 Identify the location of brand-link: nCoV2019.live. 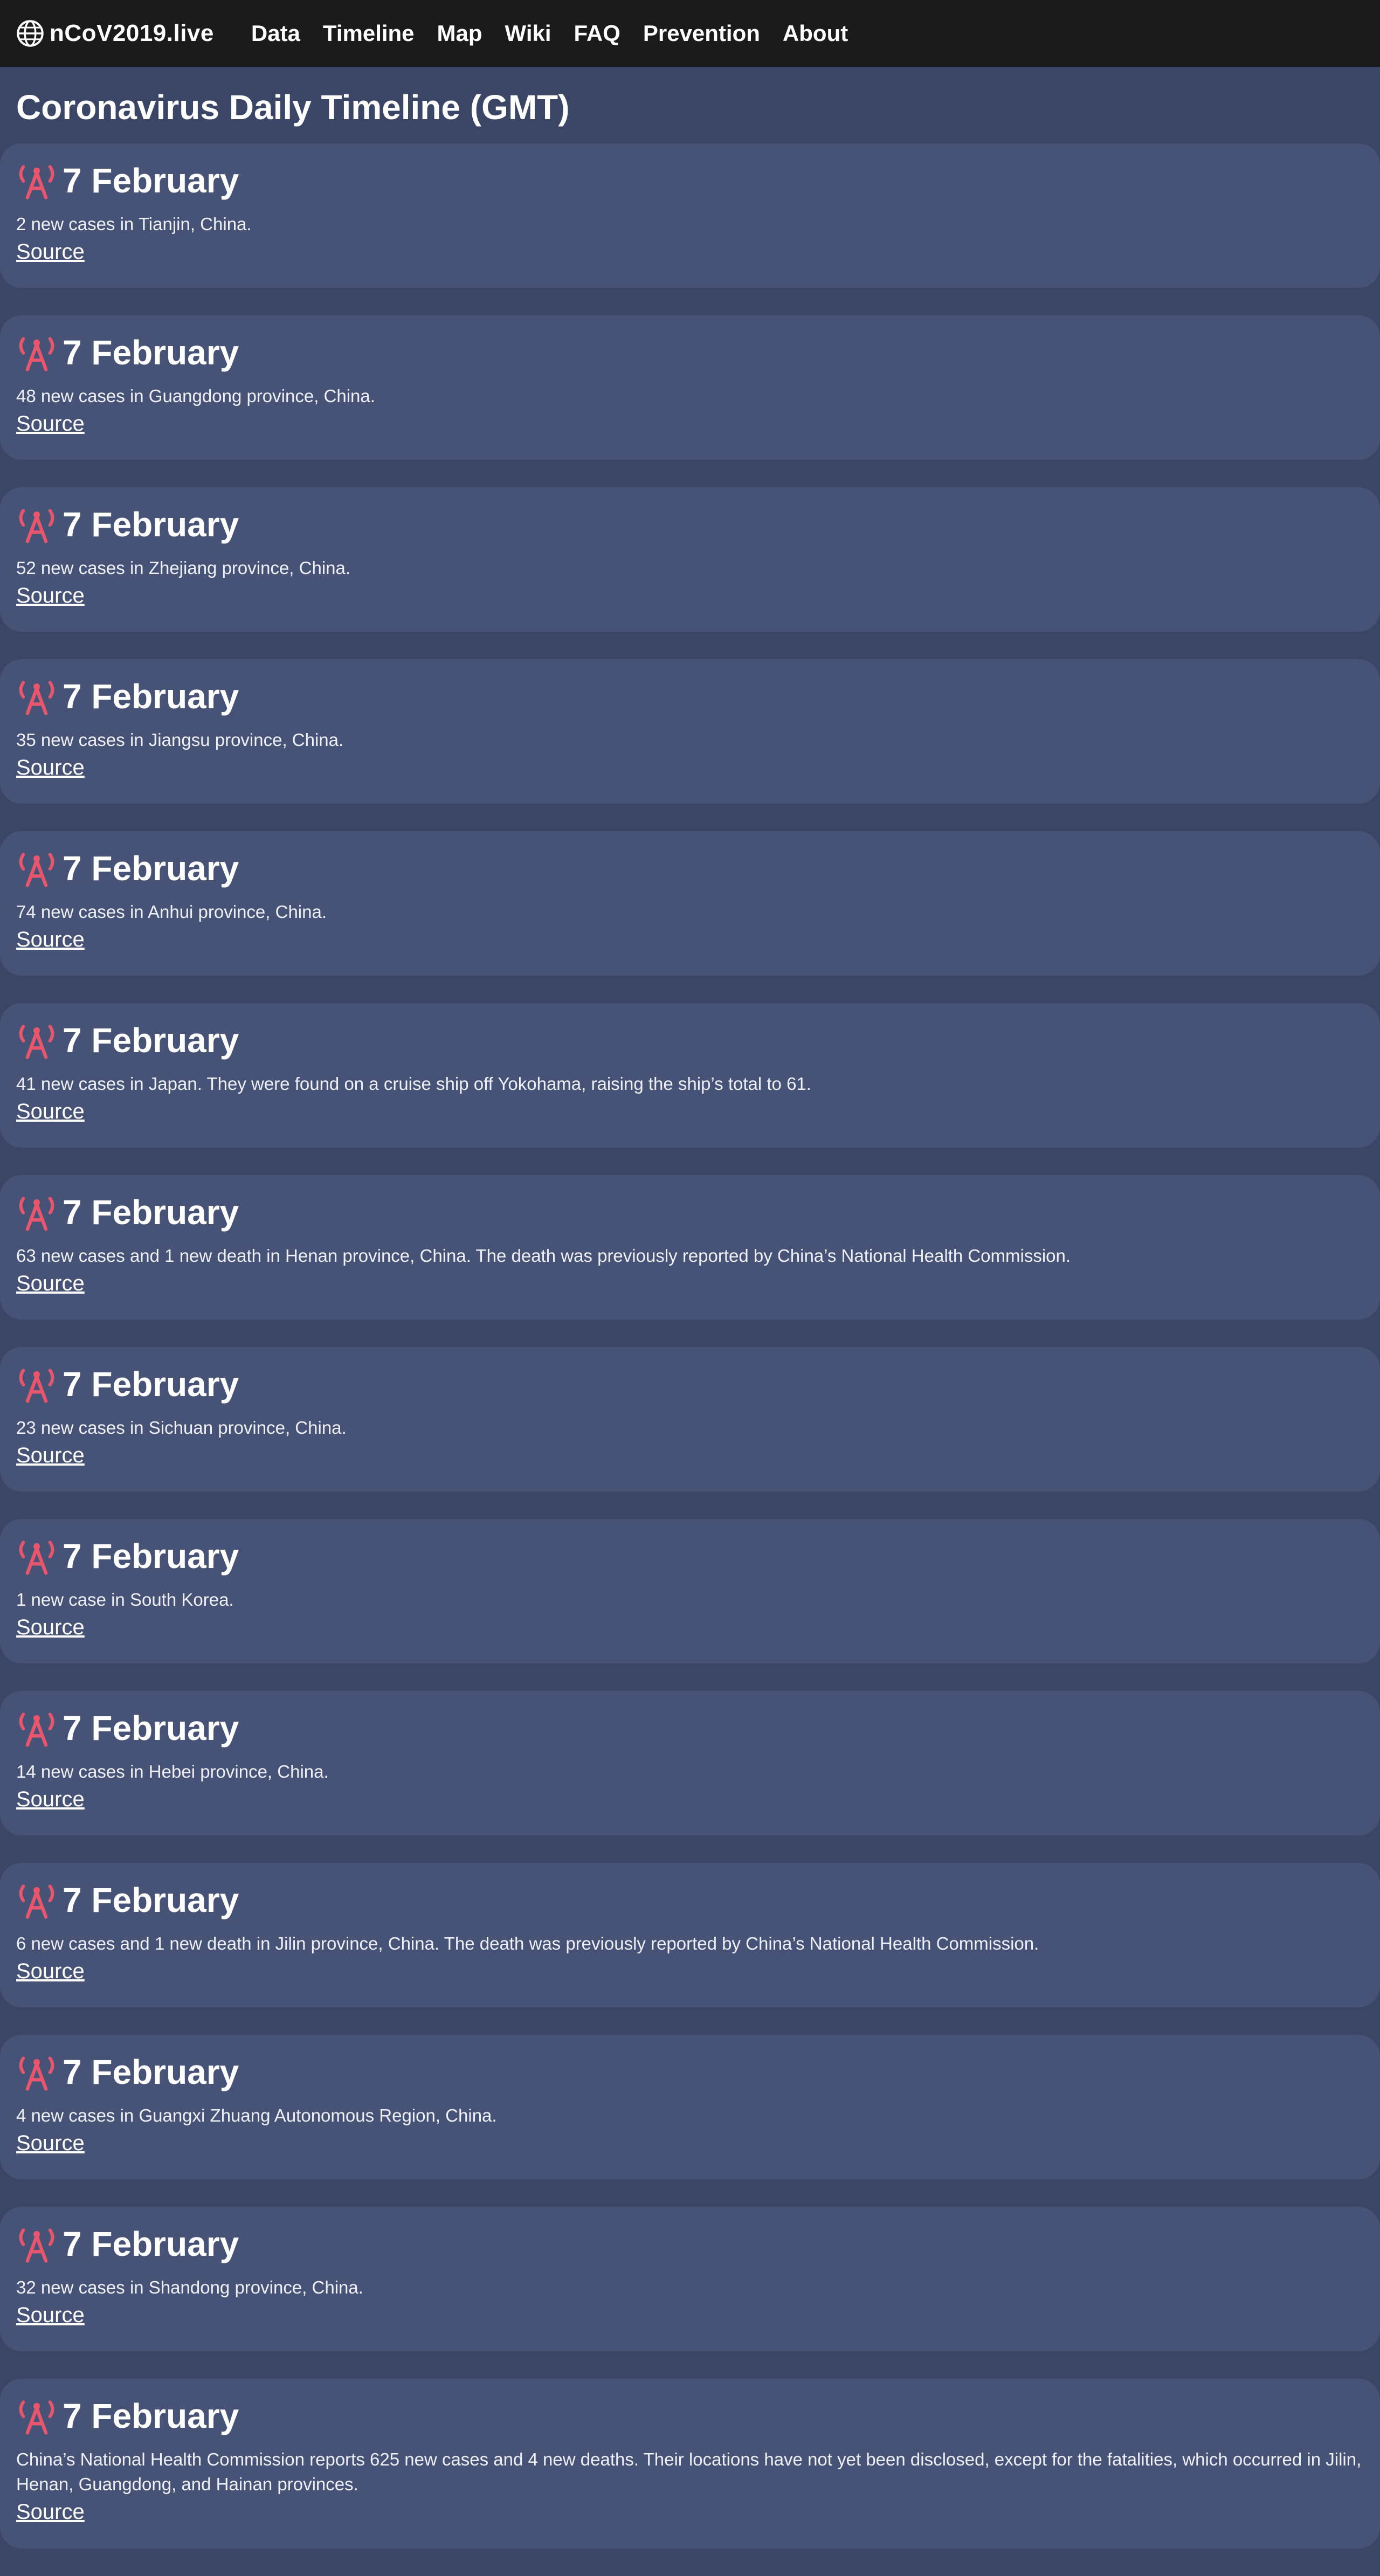
(115, 33).